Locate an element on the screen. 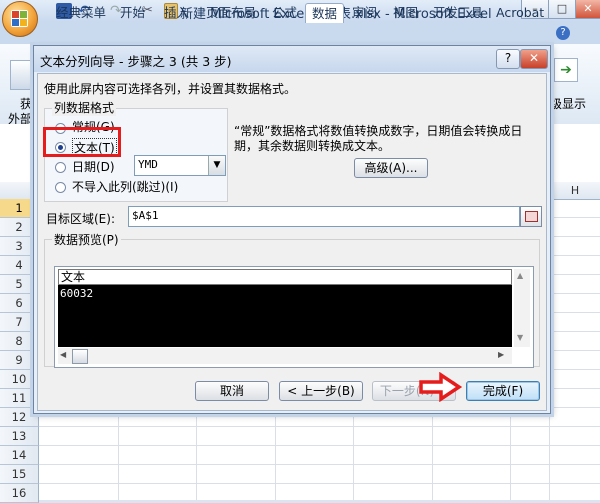  column-format-label: 列数据格式 is located at coordinates (84, 107).